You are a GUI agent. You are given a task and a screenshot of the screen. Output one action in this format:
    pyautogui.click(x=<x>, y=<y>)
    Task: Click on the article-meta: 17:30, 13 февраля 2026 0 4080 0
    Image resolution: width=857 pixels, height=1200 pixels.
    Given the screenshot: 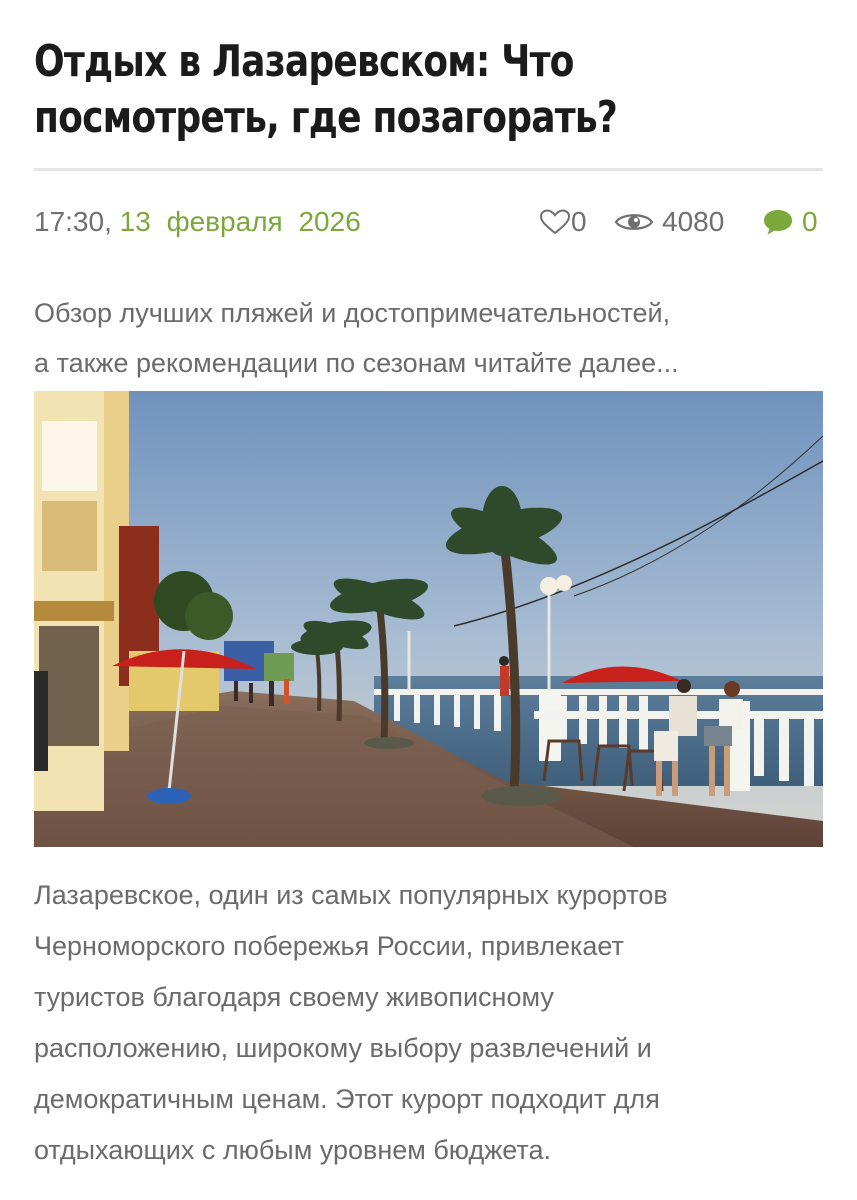 What is the action you would take?
    pyautogui.click(x=428, y=222)
    